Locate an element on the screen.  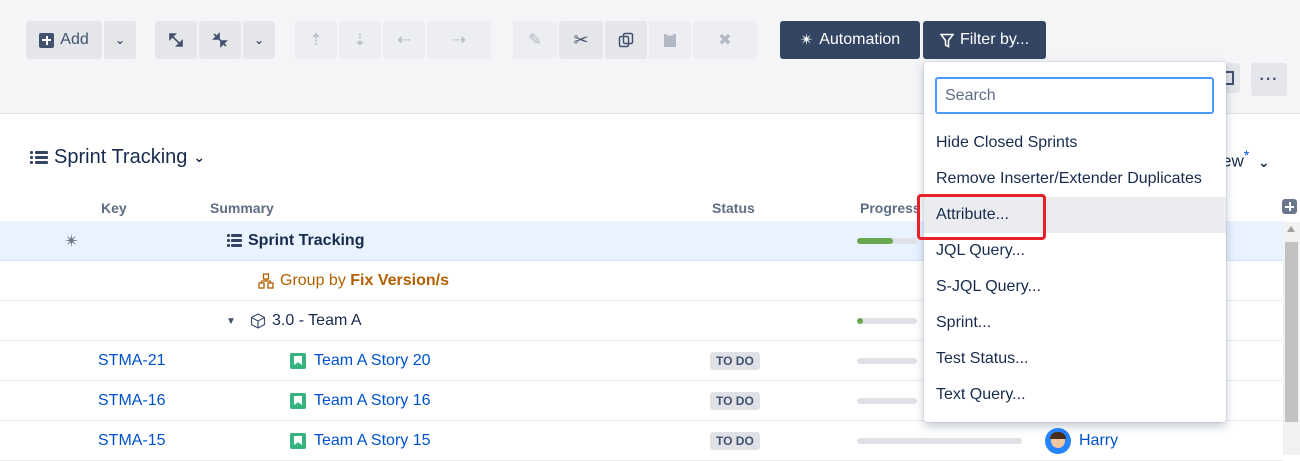
more-actions-button: ··· is located at coordinates (1269, 79).